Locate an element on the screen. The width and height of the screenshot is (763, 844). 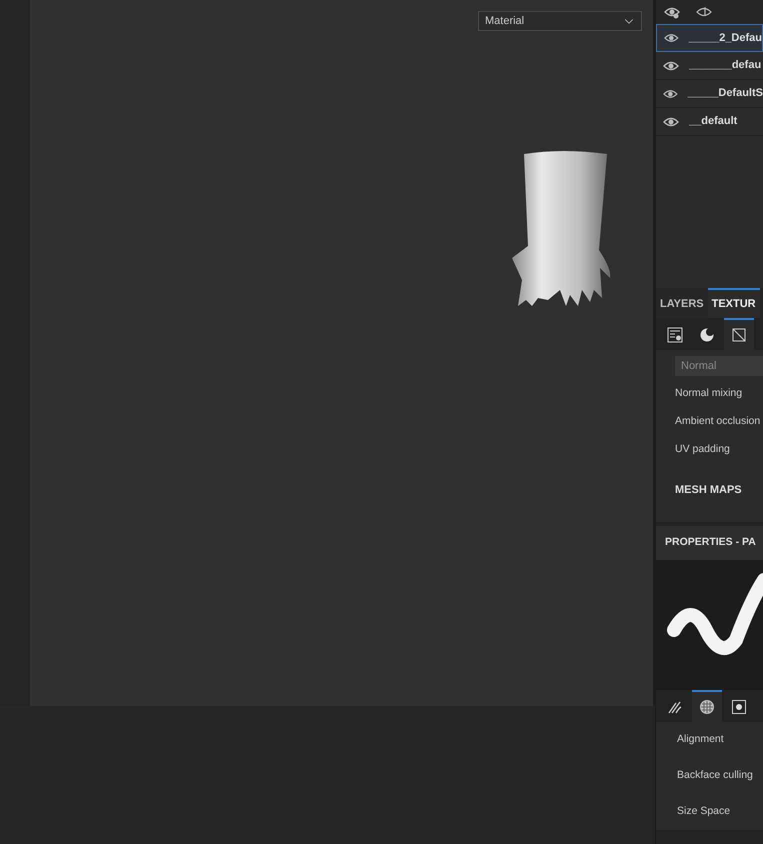
layer-name: __default is located at coordinates (713, 122).